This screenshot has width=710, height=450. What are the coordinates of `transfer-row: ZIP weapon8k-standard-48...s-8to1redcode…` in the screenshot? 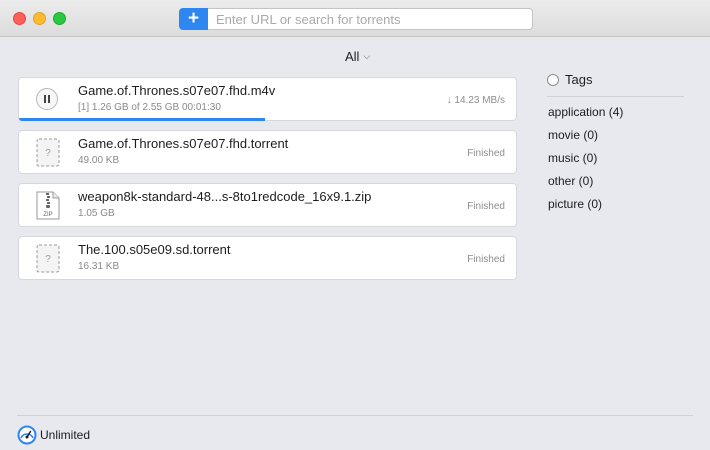 It's located at (267, 205).